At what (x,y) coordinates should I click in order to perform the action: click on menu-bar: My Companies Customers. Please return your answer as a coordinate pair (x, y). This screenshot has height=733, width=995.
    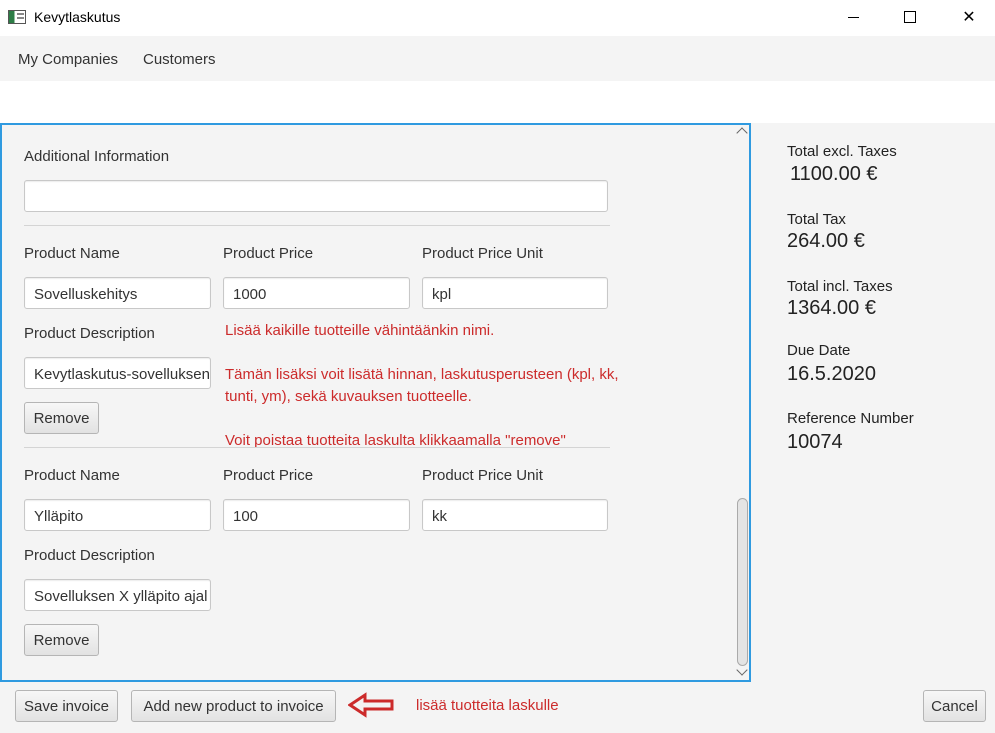
    Looking at the image, I should click on (497, 58).